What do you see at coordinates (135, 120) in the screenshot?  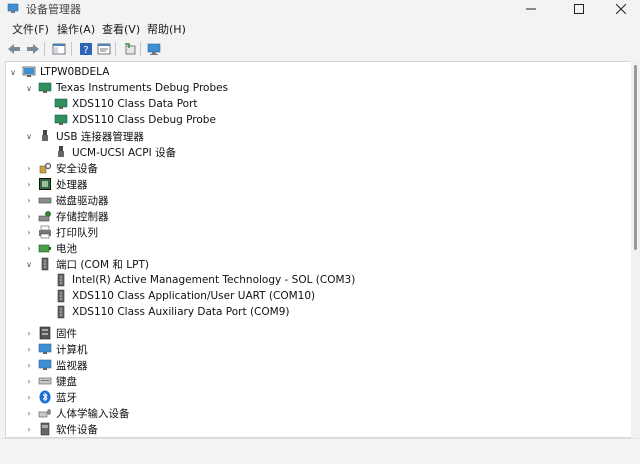 I see `device-xds110-debug-probe: XDS110 Class Debug Probe` at bounding box center [135, 120].